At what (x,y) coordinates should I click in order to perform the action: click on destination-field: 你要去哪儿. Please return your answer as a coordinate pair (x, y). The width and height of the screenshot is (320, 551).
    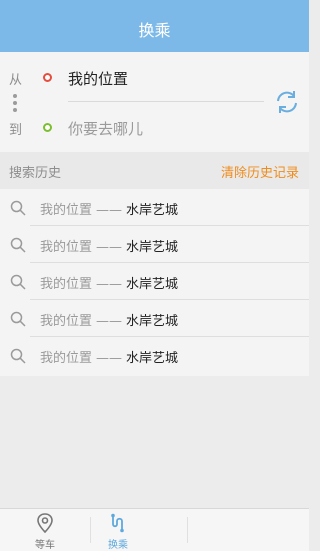
    Looking at the image, I should click on (105, 128).